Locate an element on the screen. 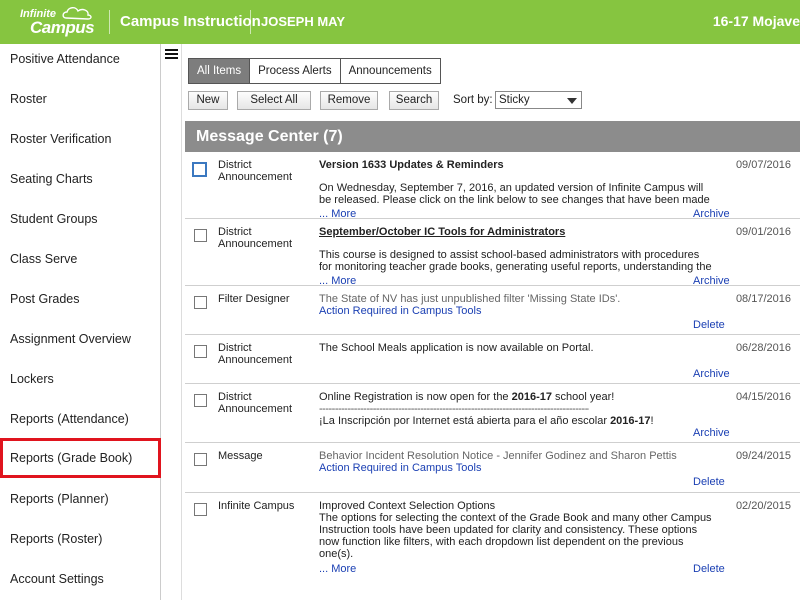  chevron-down-icon is located at coordinates (572, 101).